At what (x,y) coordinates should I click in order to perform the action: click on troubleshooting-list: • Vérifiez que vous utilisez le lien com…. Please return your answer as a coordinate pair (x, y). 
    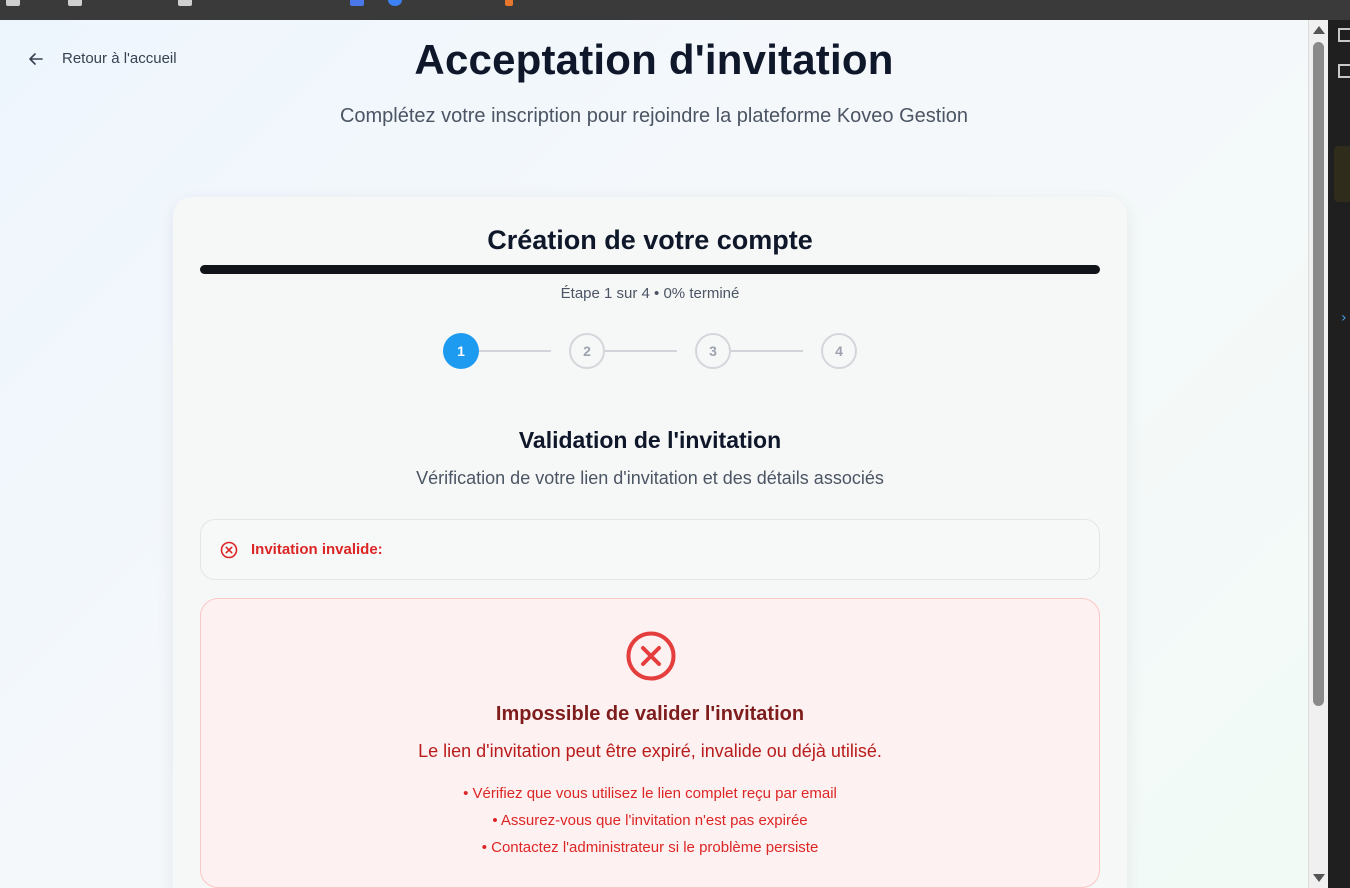
    Looking at the image, I should click on (650, 824).